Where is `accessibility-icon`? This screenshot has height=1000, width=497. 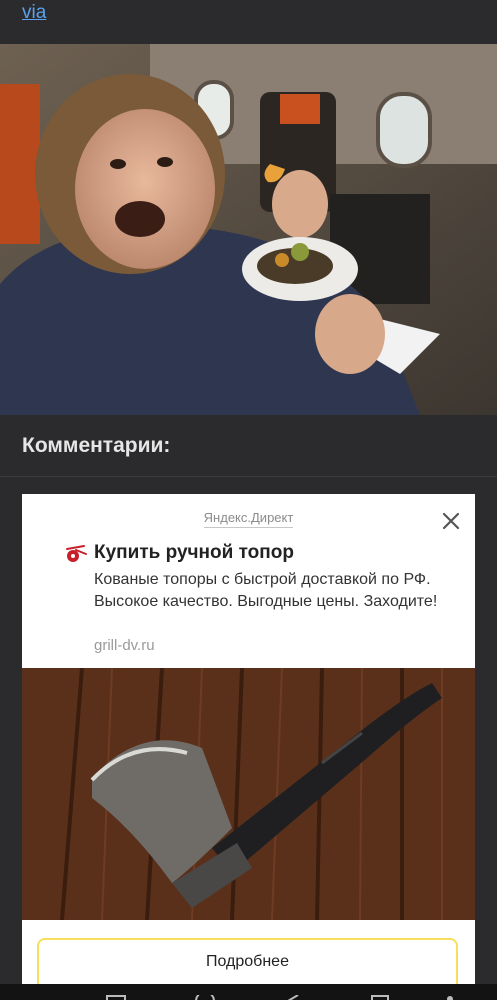 accessibility-icon is located at coordinates (380, 997).